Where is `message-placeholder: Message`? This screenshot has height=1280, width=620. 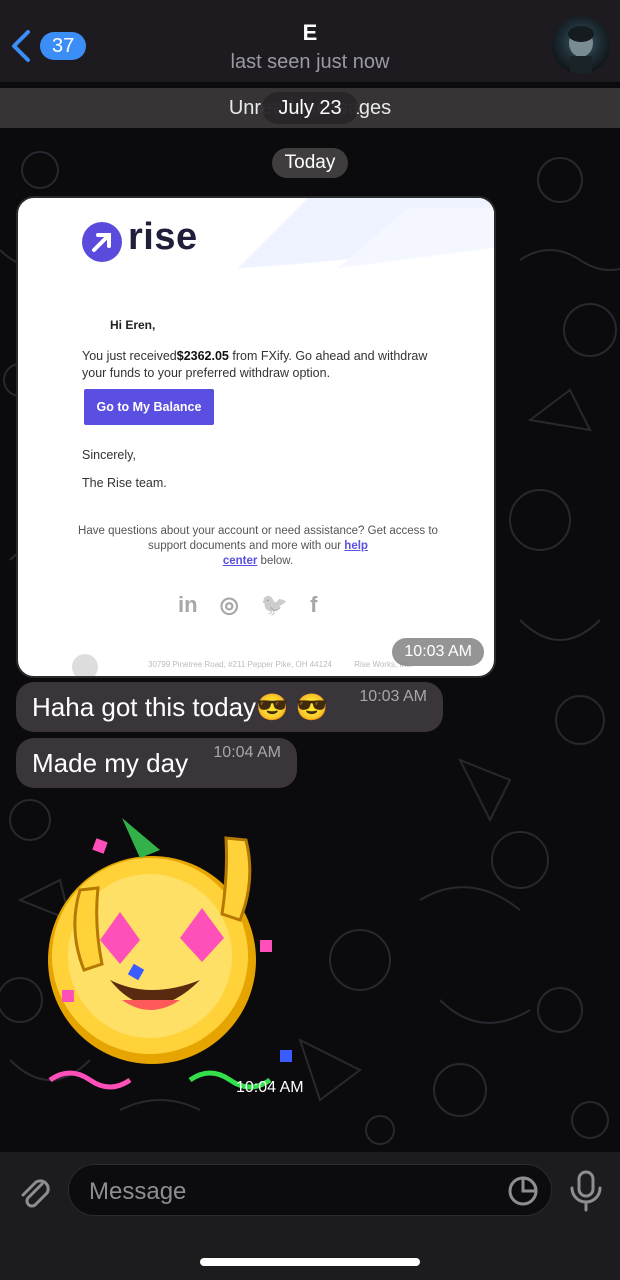
message-placeholder: Message is located at coordinates (138, 1191).